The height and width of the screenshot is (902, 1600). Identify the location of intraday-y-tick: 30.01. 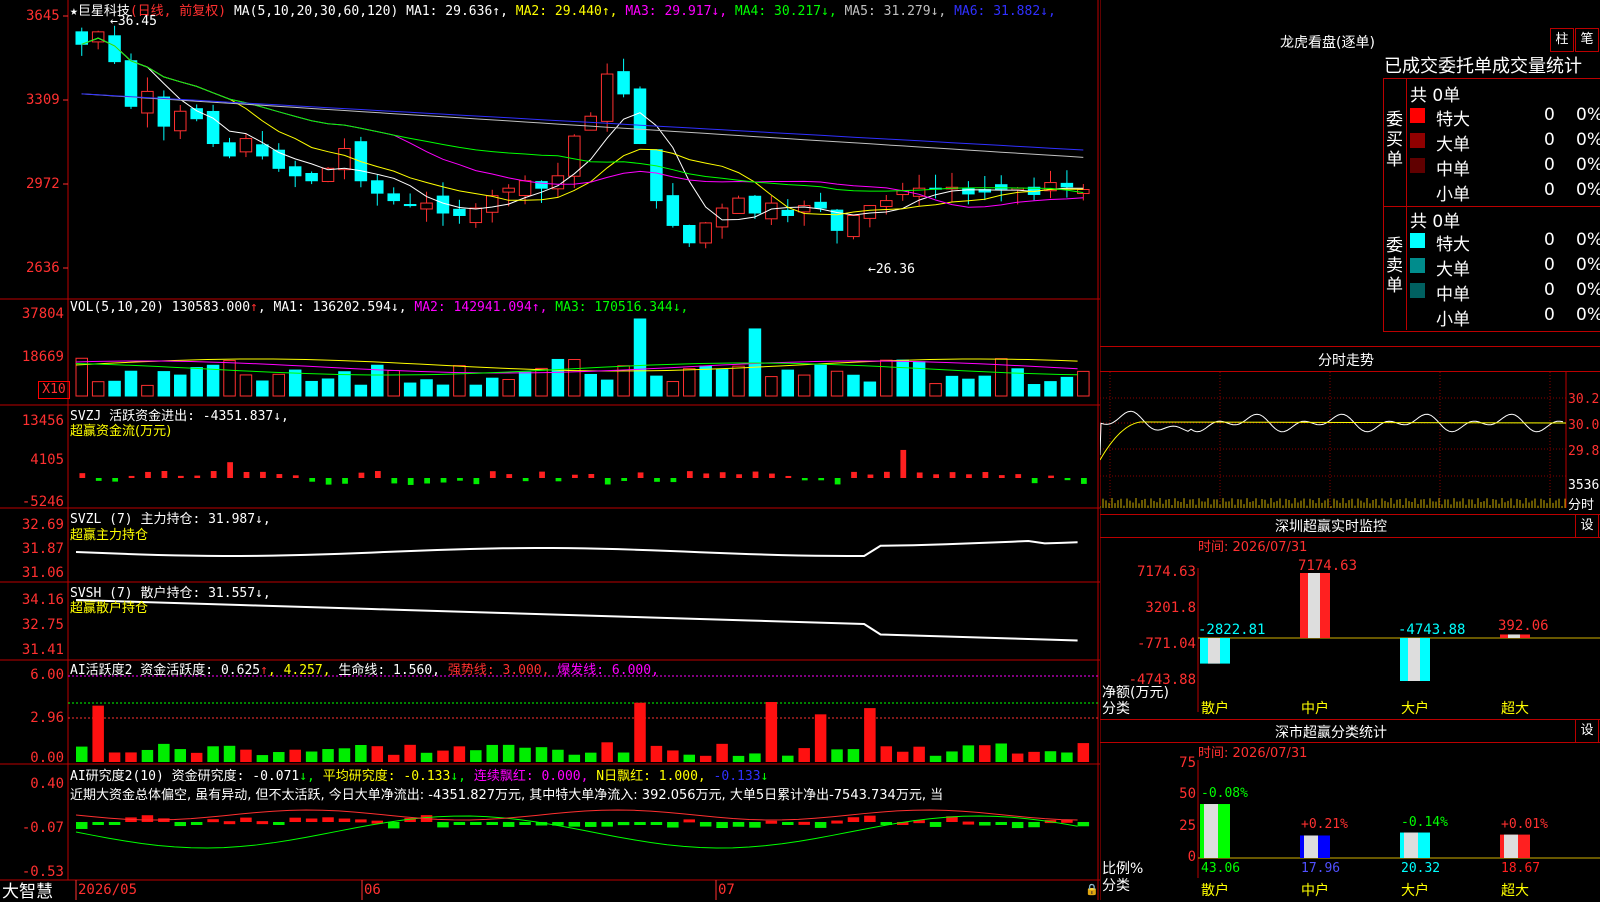
(1584, 425).